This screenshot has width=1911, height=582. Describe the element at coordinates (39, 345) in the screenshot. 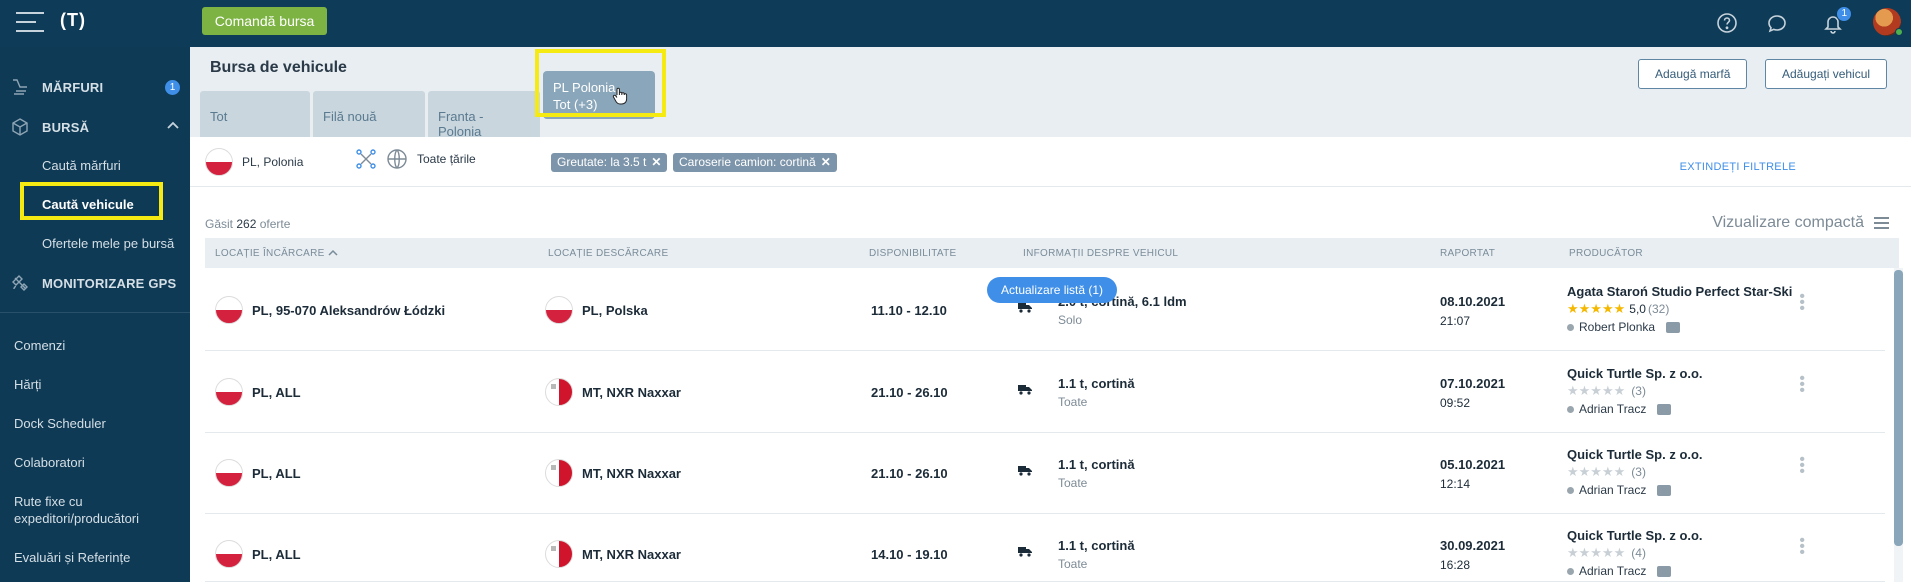

I see `sidebar-link-orders: Comenzi` at that location.